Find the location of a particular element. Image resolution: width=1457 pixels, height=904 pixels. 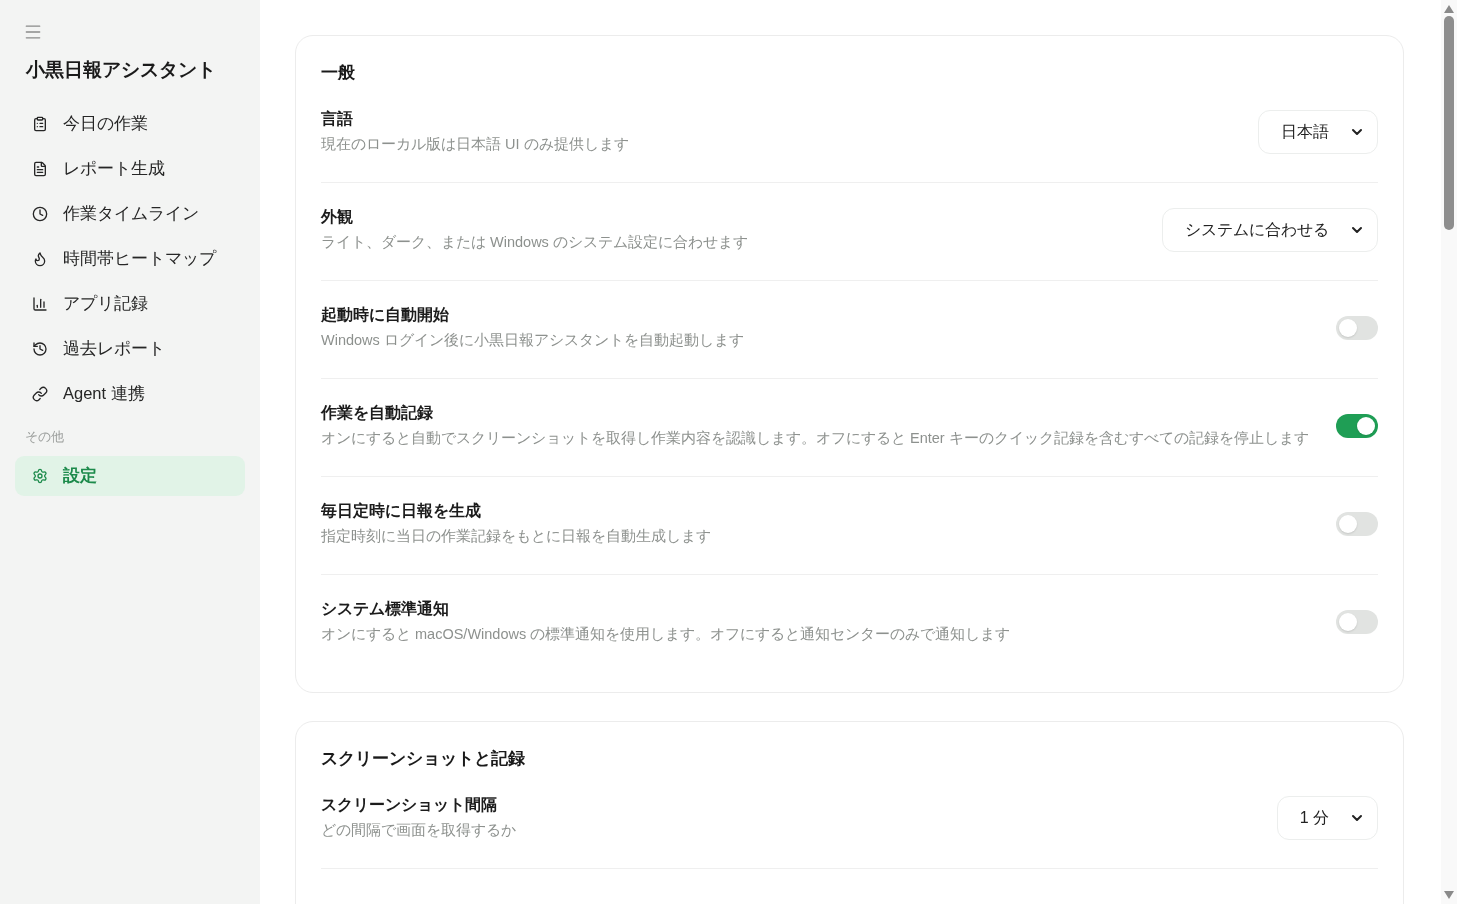

nav-item: アプリ記録 is located at coordinates (130, 304).